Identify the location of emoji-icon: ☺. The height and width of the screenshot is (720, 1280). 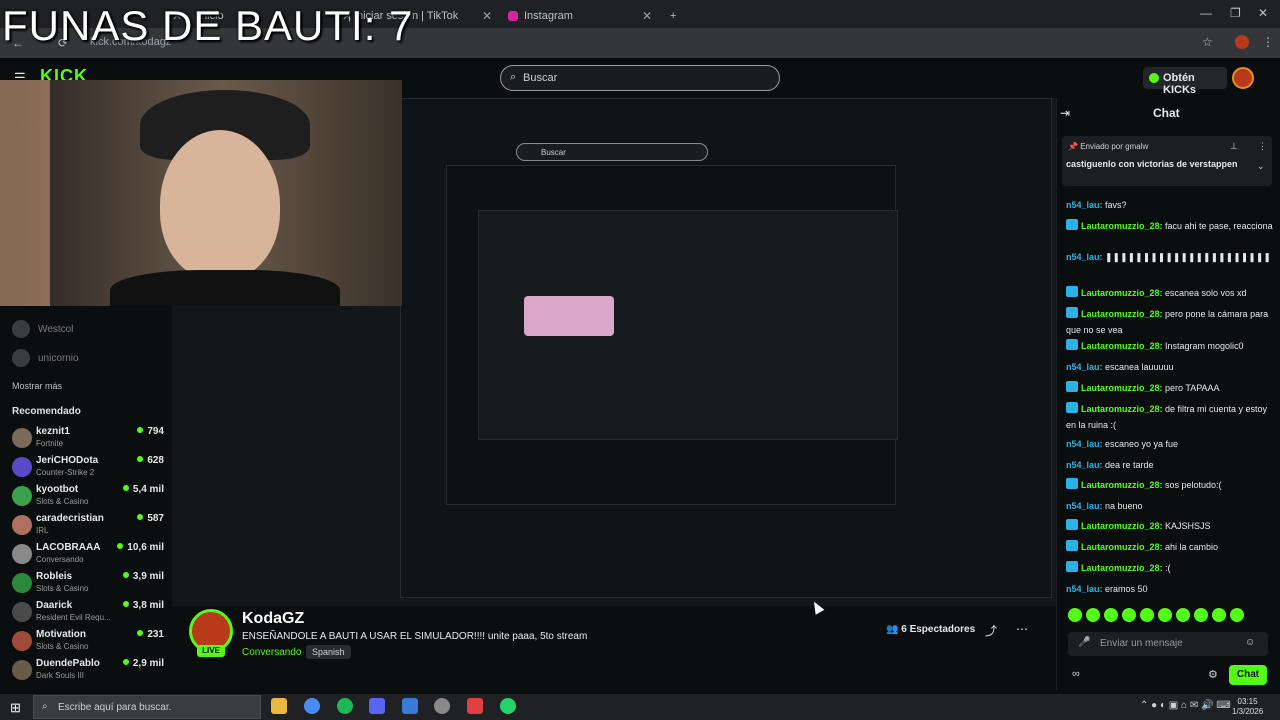
(1250, 642).